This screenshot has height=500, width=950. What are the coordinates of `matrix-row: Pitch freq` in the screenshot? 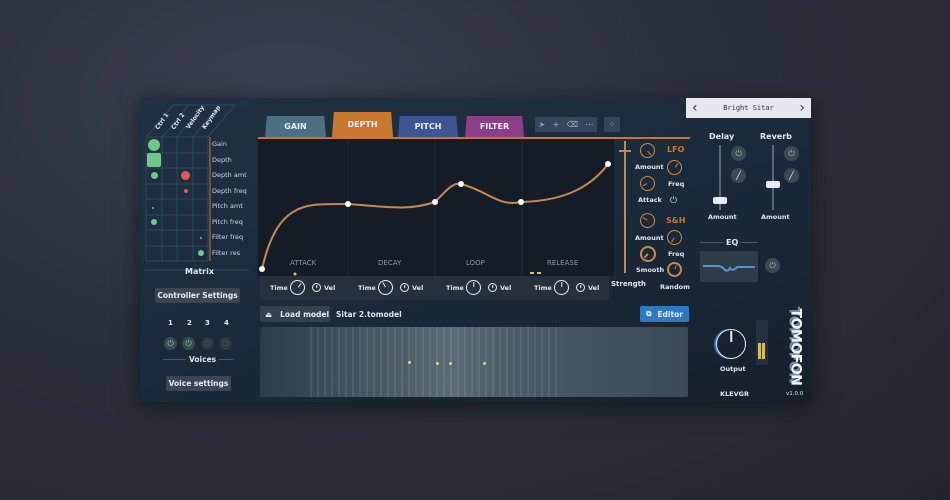 It's located at (227, 222).